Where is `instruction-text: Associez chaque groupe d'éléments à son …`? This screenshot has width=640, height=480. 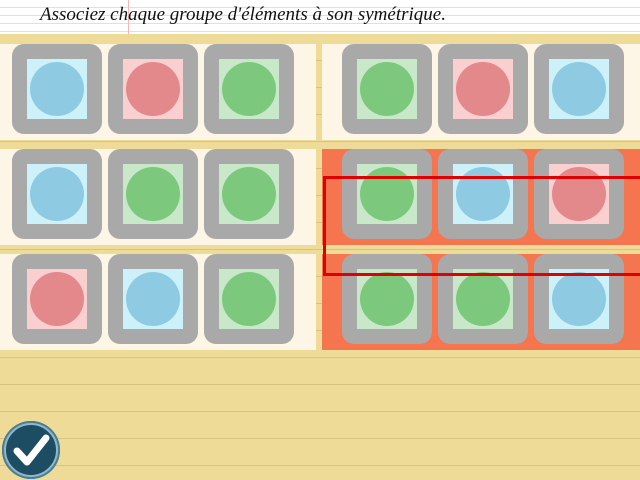
instruction-text: Associez chaque groupe d'éléments à son … is located at coordinates (243, 14).